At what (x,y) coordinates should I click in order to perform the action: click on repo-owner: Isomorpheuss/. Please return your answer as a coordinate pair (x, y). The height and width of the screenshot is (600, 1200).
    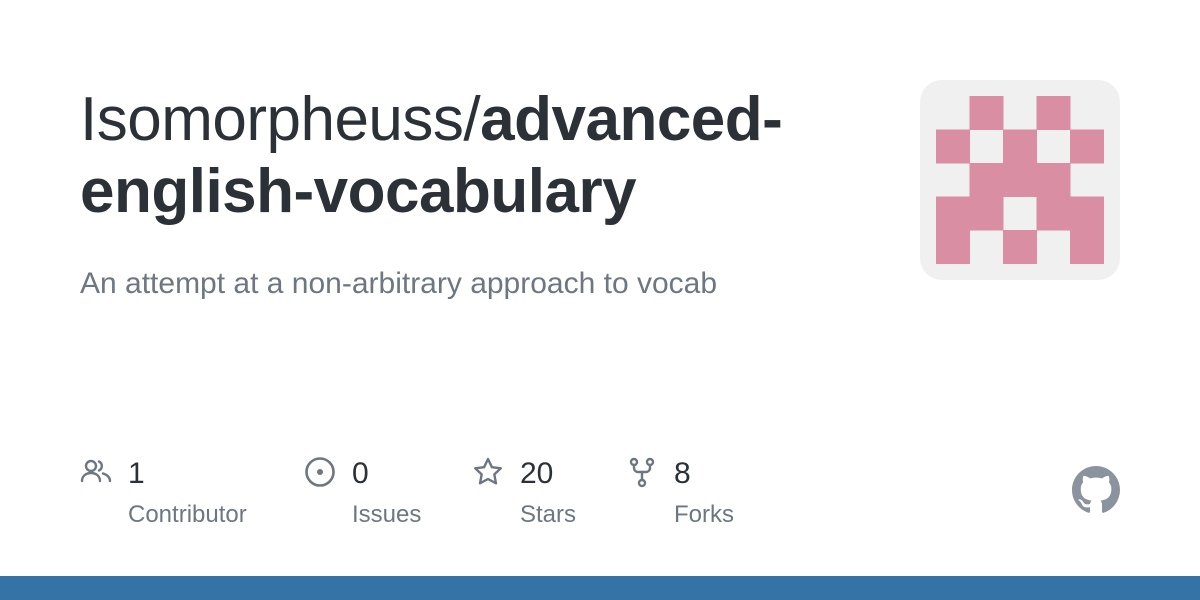
    Looking at the image, I should click on (280, 119).